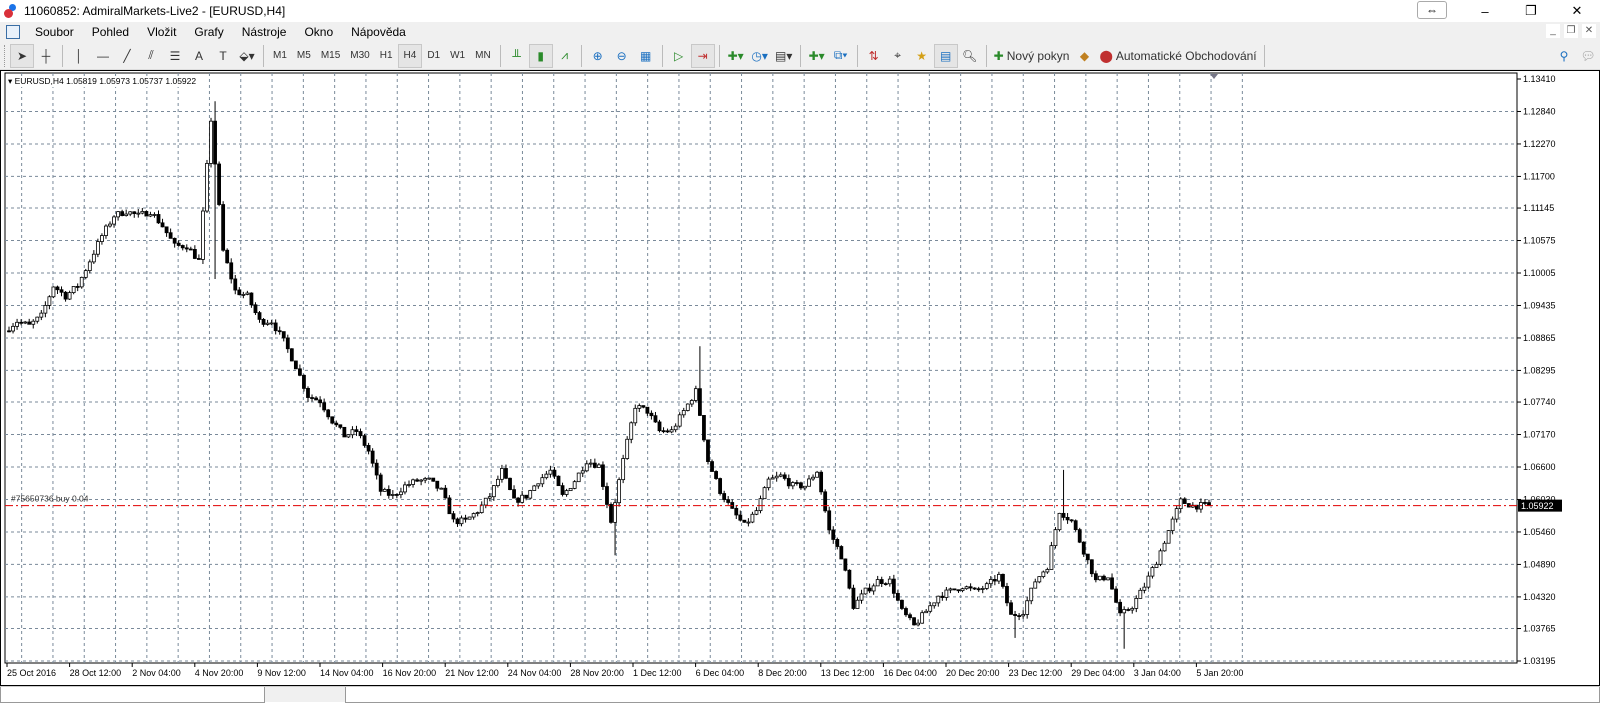  Describe the element at coordinates (1032, 56) in the screenshot. I see `new-order-button: ✚ Nový pokyn` at that location.